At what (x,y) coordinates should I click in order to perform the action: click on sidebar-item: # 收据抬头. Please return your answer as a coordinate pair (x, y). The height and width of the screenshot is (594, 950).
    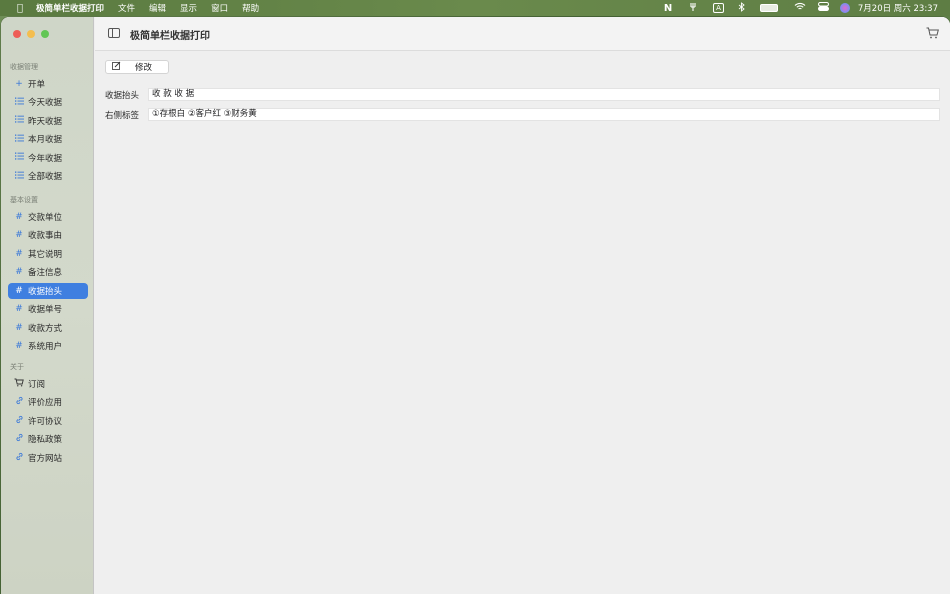
    Looking at the image, I should click on (48, 290).